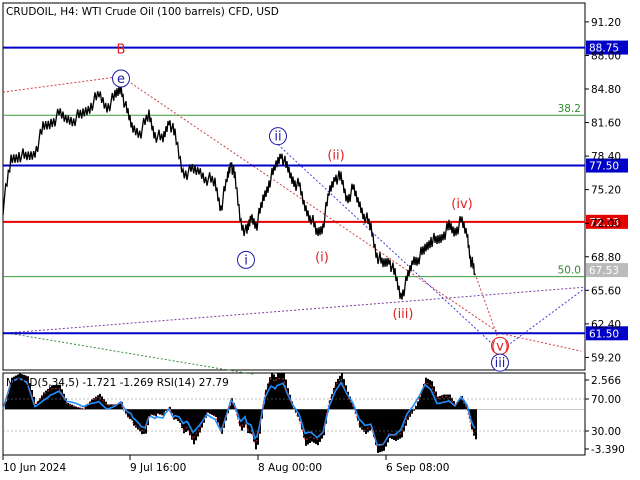  I want to click on y-tick-label: 59.20, so click(606, 358).